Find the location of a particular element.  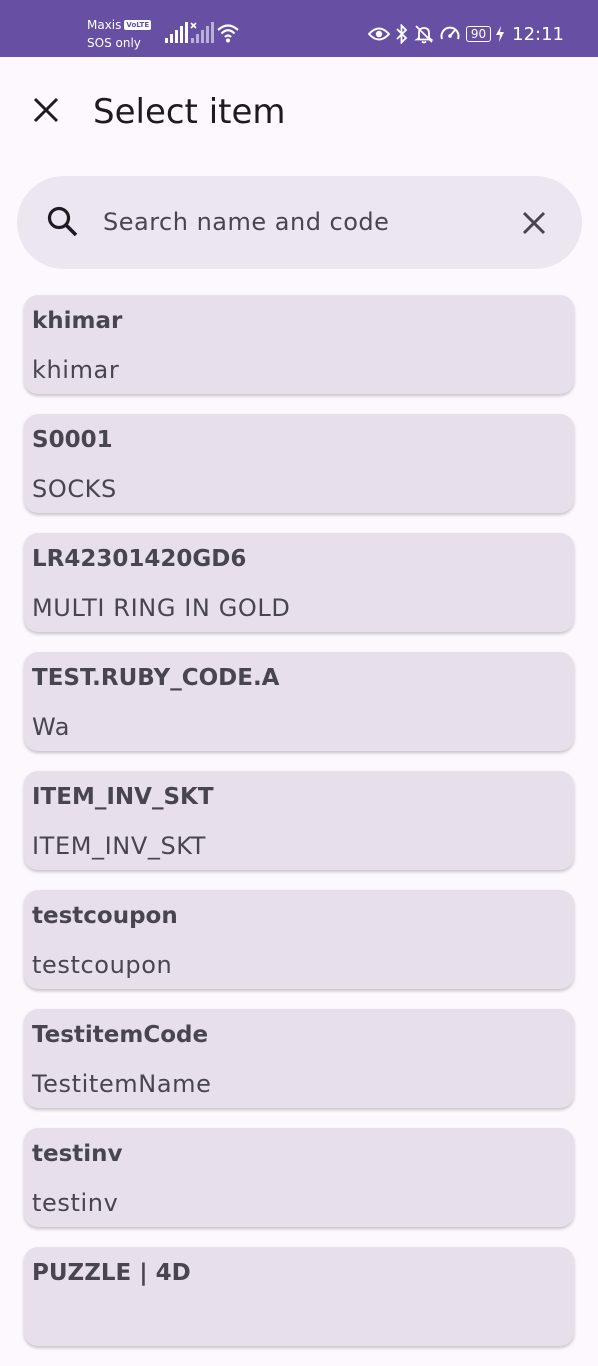

item-code: TEST.RUBY_CODE.A is located at coordinates (156, 678).